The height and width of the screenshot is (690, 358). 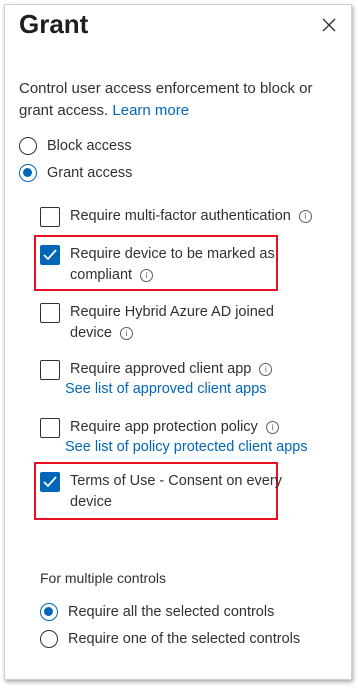 I want to click on hybrid-label-line2: device, so click(x=91, y=333).